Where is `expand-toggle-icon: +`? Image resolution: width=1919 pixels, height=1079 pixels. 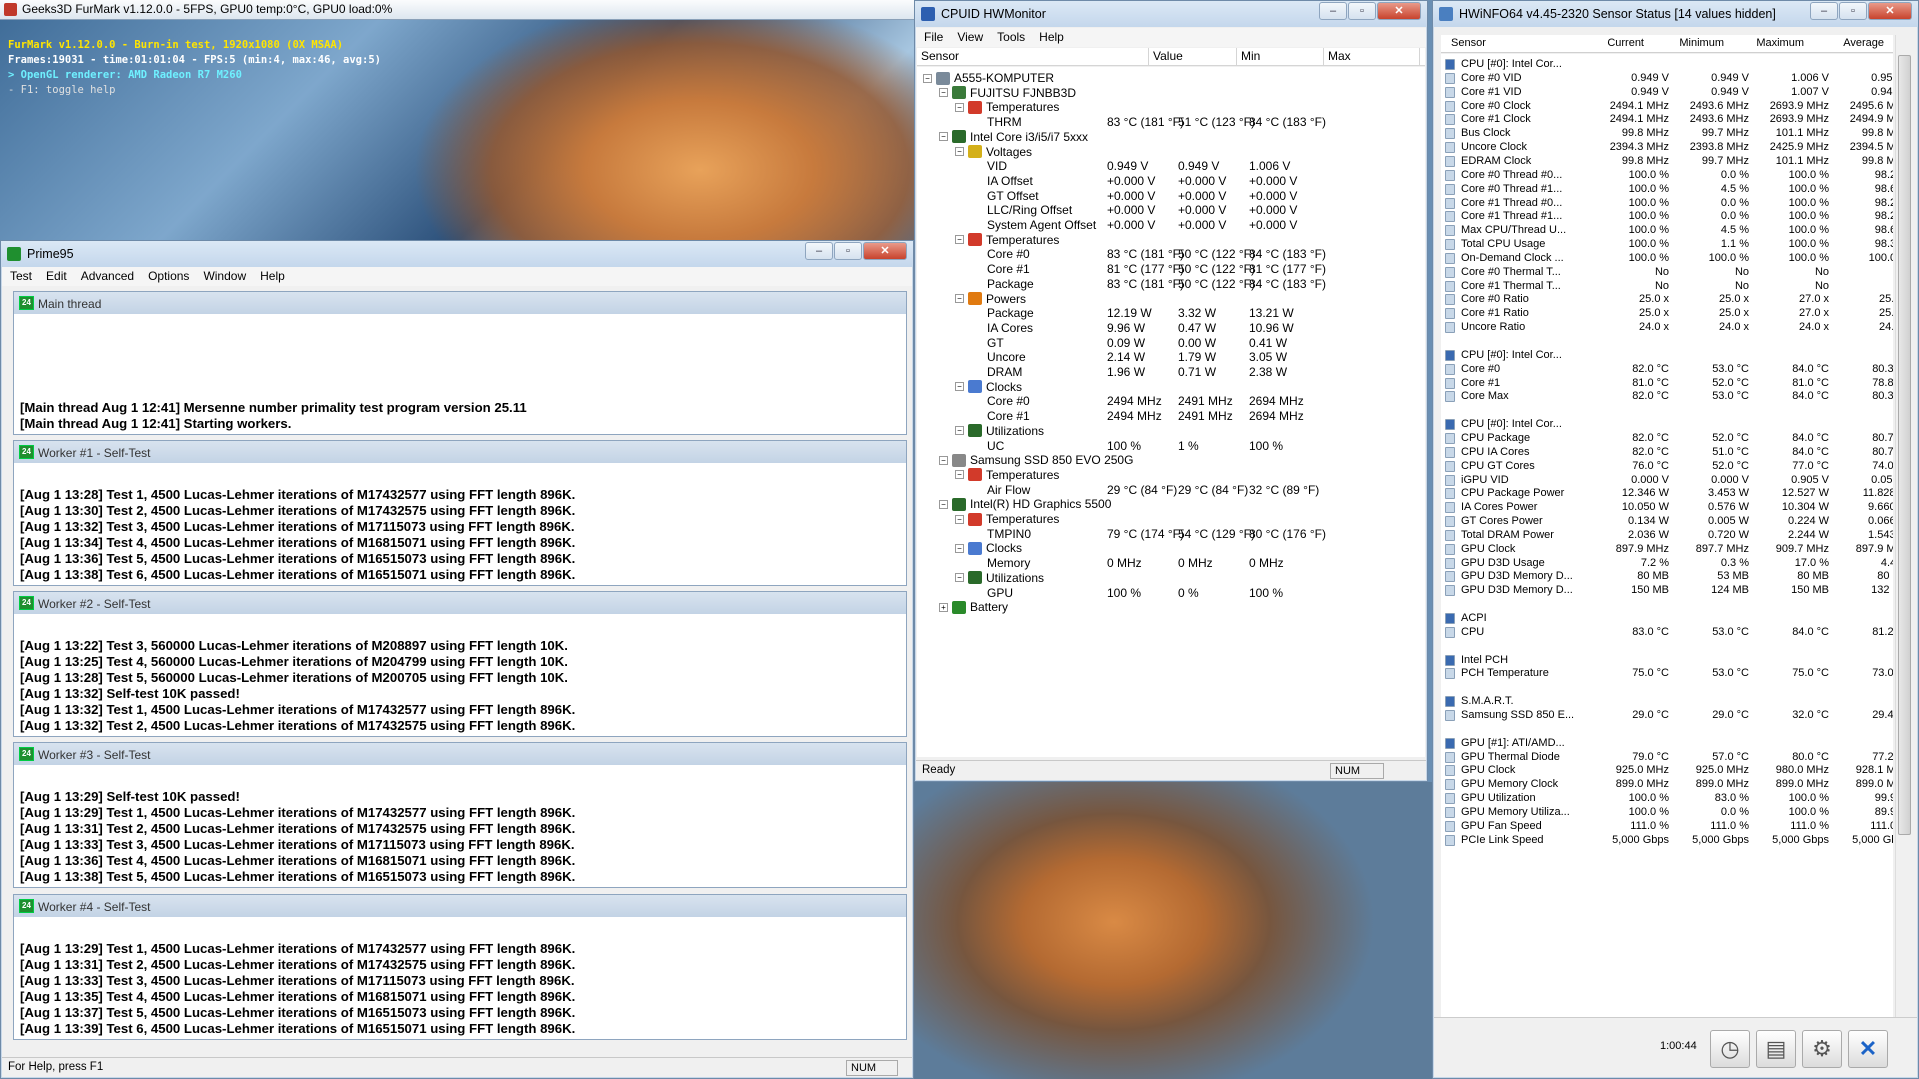
expand-toggle-icon: + is located at coordinates (943, 607).